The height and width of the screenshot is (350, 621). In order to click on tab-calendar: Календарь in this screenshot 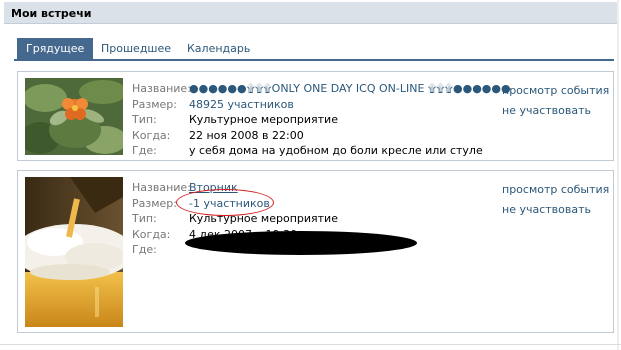, I will do `click(218, 49)`.